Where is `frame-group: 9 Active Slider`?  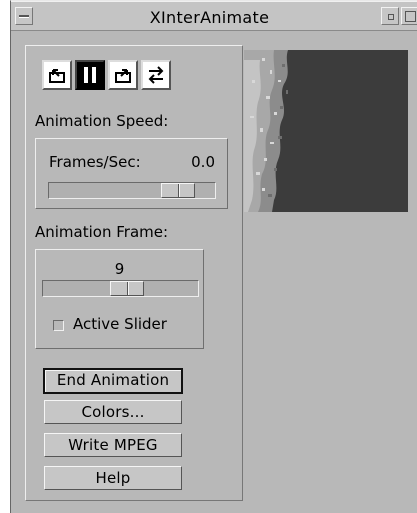
frame-group: 9 Active Slider is located at coordinates (119, 299).